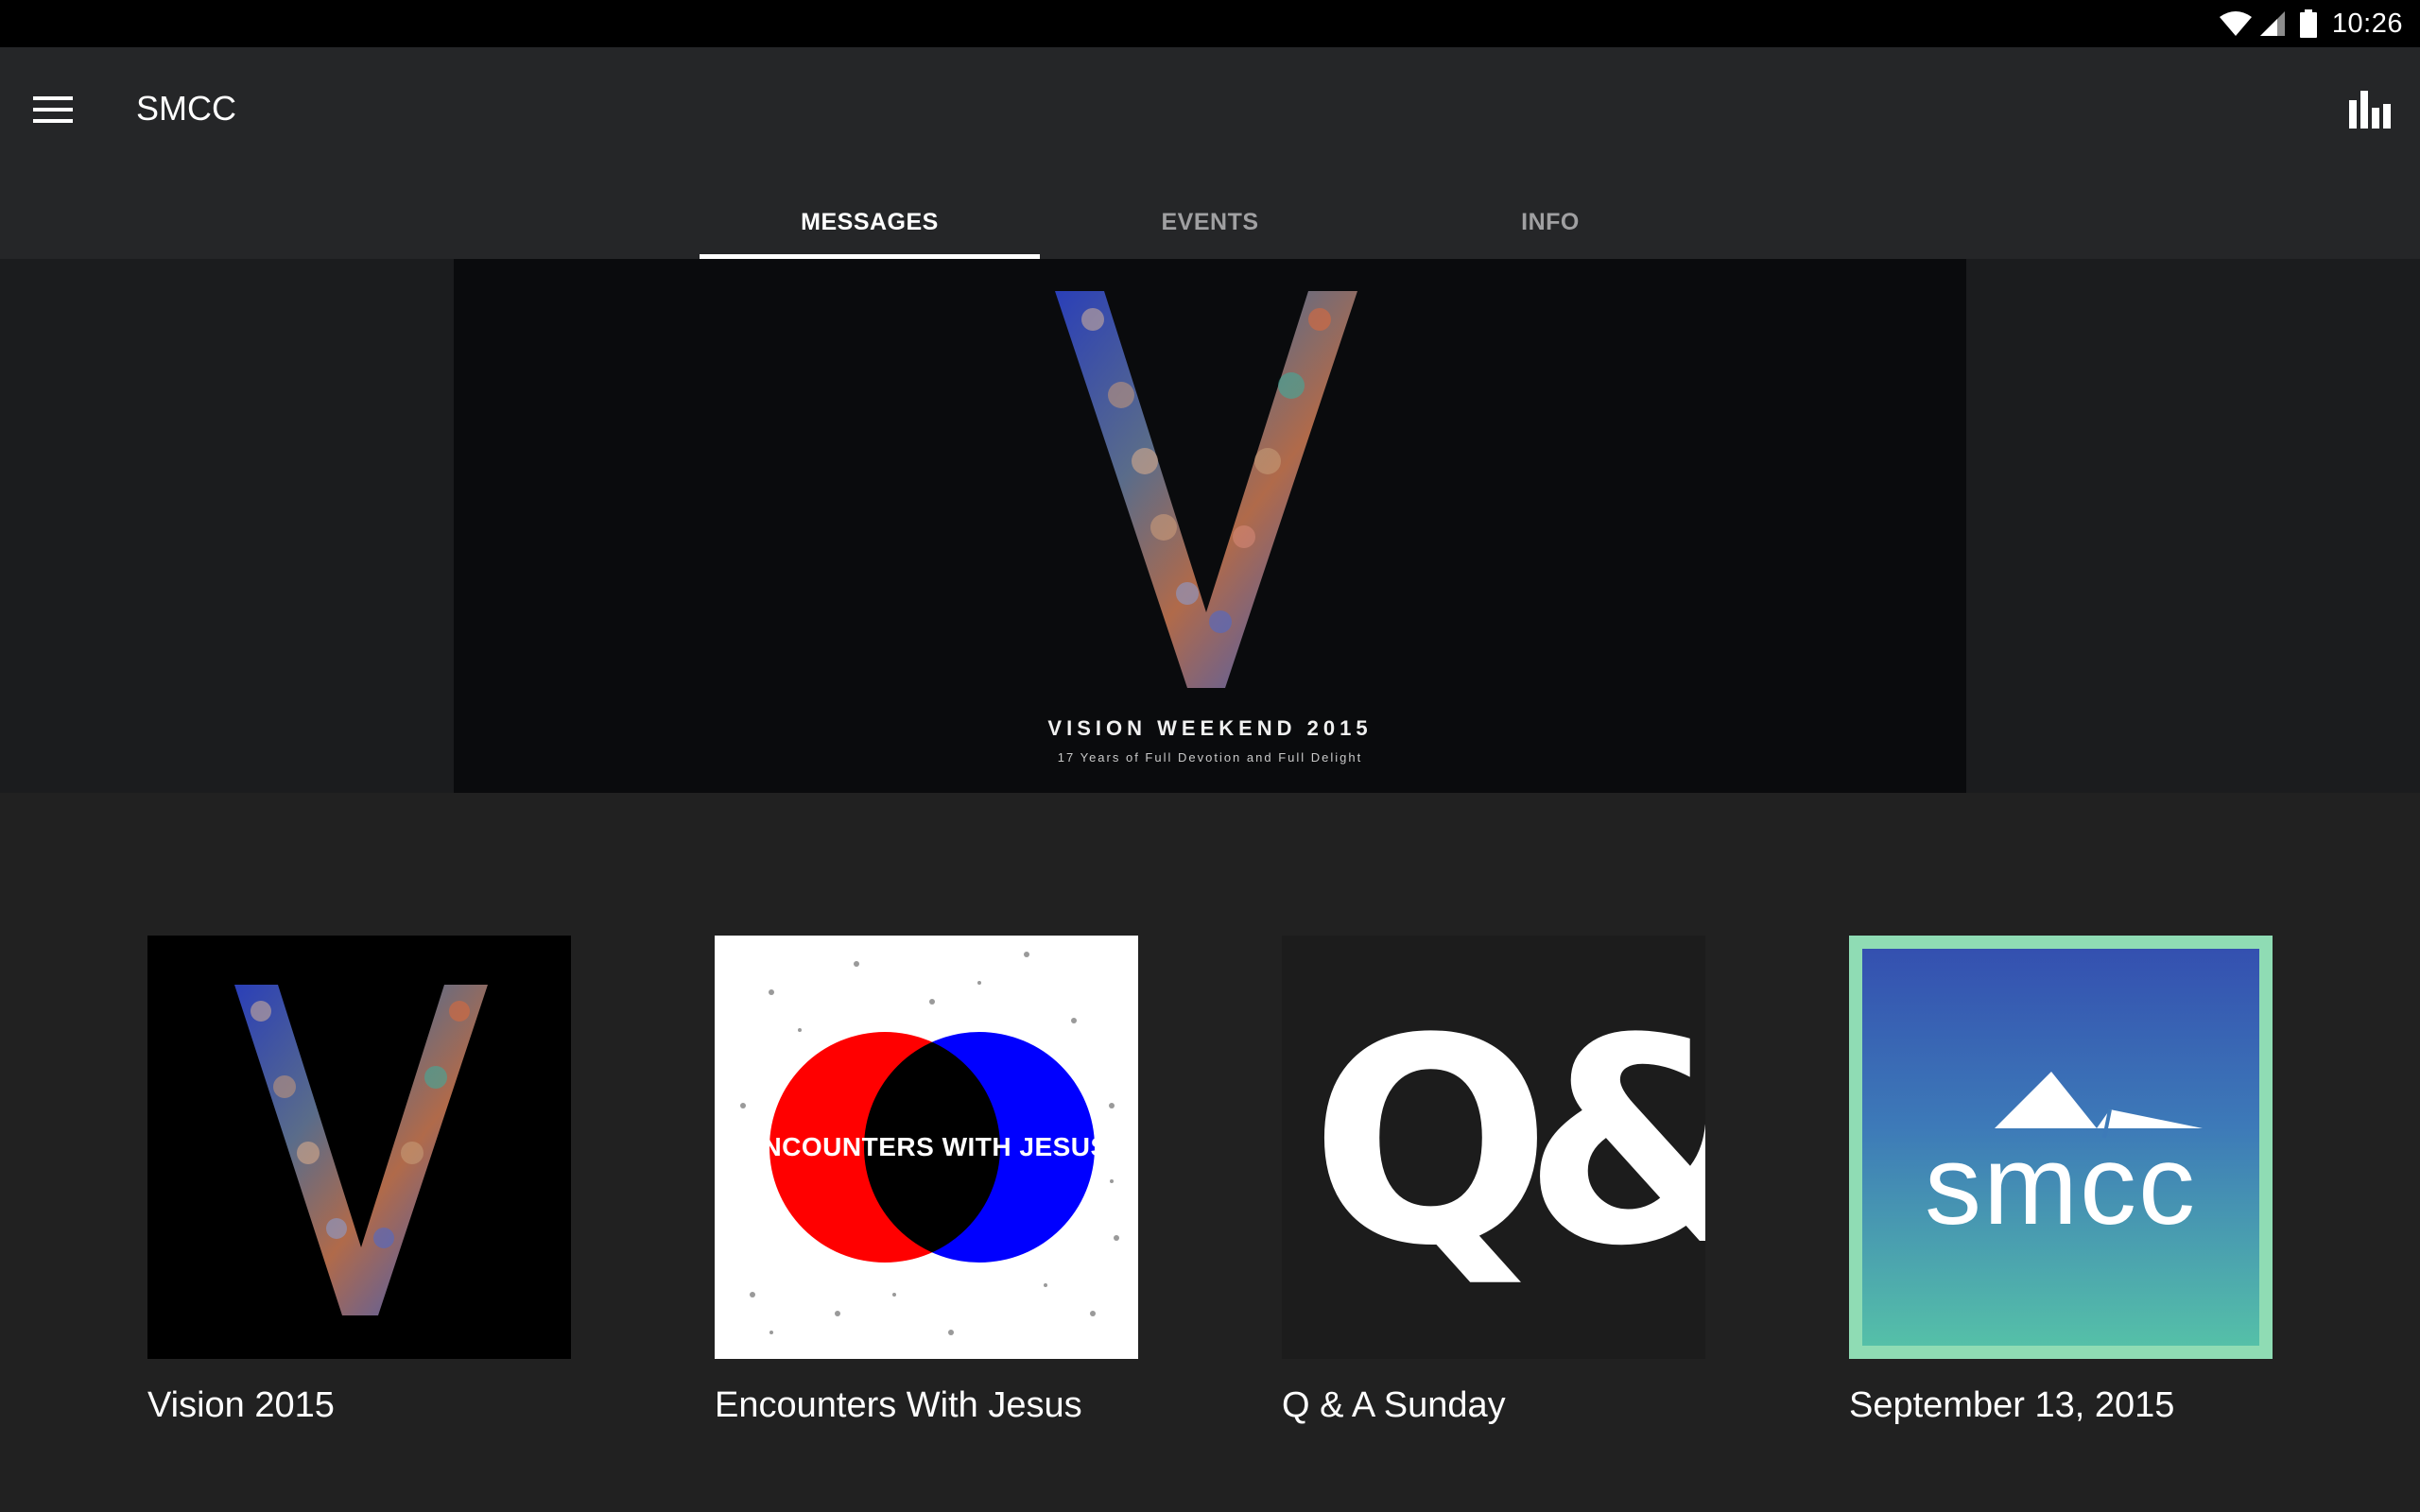 The image size is (2420, 1512). I want to click on series-card-september-13-2015: smcc September 13, 2015, so click(2061, 1181).